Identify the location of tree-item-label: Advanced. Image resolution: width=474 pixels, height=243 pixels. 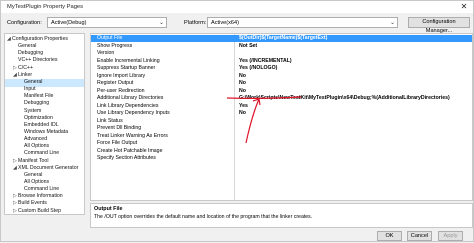
(36, 139).